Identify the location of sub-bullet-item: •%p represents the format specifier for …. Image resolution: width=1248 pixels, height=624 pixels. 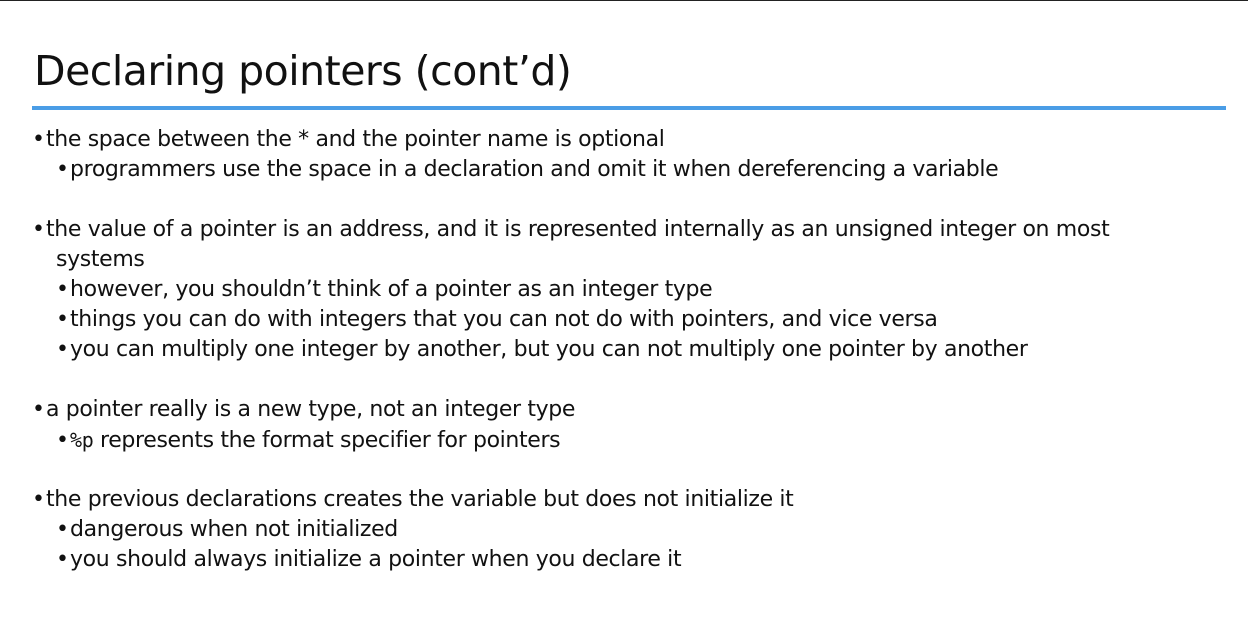
(627, 440).